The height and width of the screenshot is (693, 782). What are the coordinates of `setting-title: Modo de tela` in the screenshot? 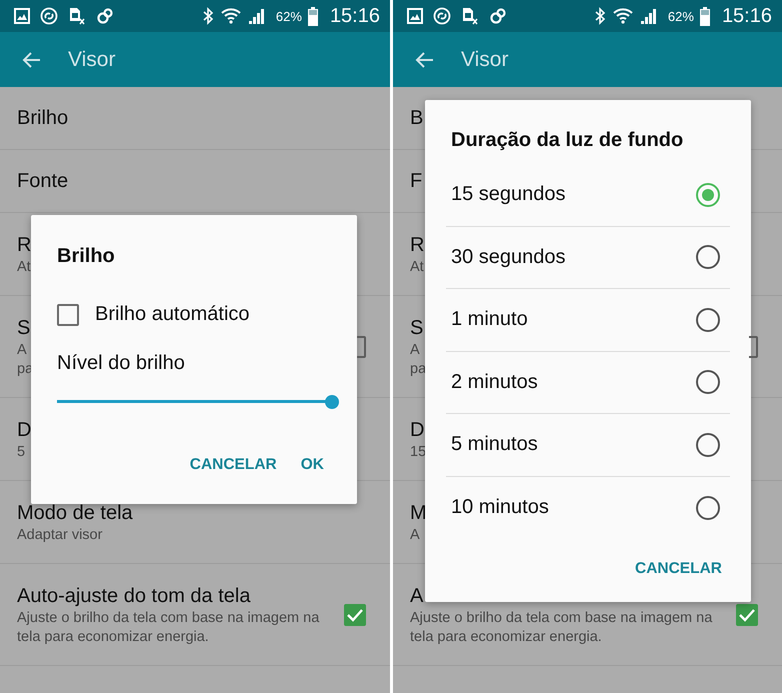 It's located at (75, 513).